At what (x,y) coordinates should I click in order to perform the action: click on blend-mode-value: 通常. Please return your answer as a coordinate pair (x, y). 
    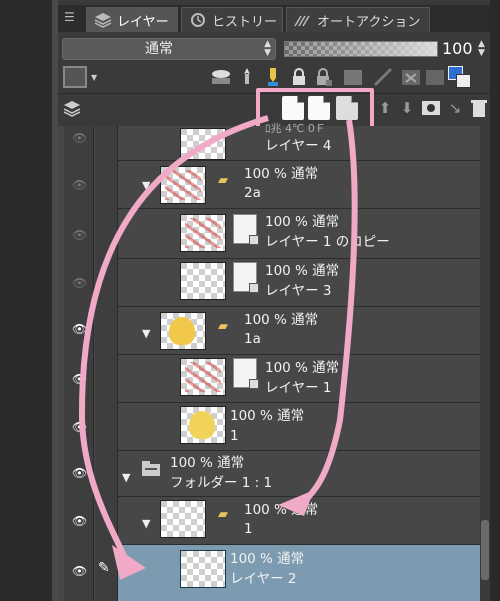
    Looking at the image, I should click on (159, 49).